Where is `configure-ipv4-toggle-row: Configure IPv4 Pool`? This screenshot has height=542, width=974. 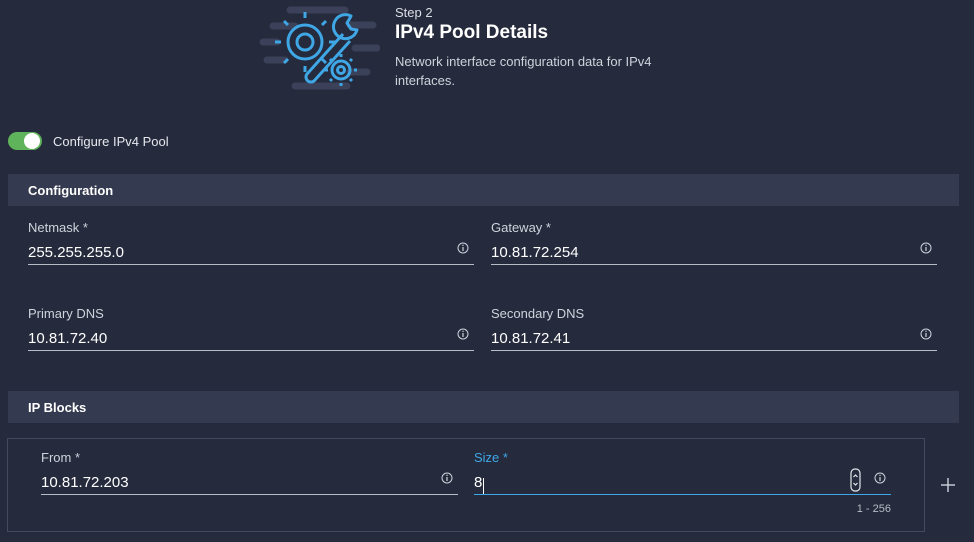
configure-ipv4-toggle-row: Configure IPv4 Pool is located at coordinates (88, 141).